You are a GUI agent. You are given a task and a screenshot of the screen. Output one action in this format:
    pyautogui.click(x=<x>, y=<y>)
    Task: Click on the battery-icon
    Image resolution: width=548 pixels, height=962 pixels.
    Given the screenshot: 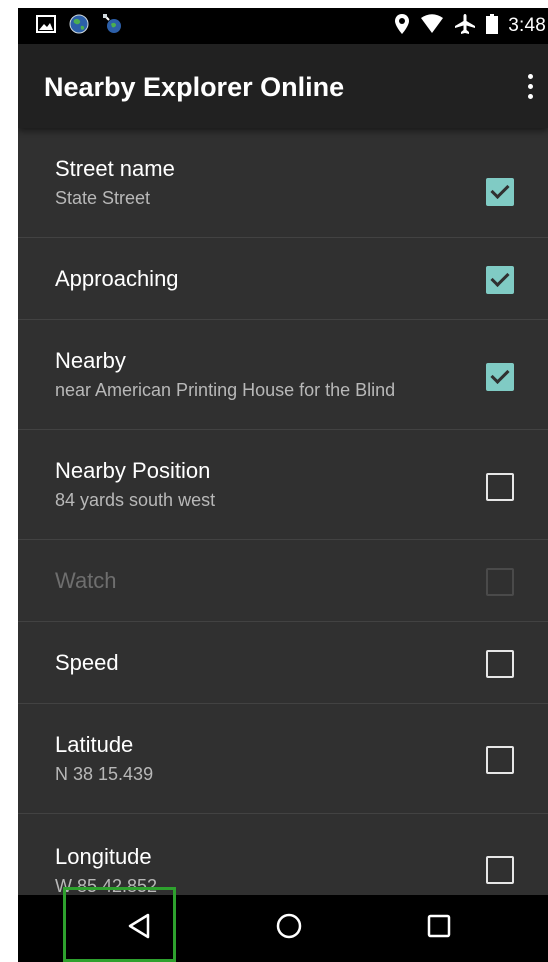 What is the action you would take?
    pyautogui.click(x=492, y=26)
    